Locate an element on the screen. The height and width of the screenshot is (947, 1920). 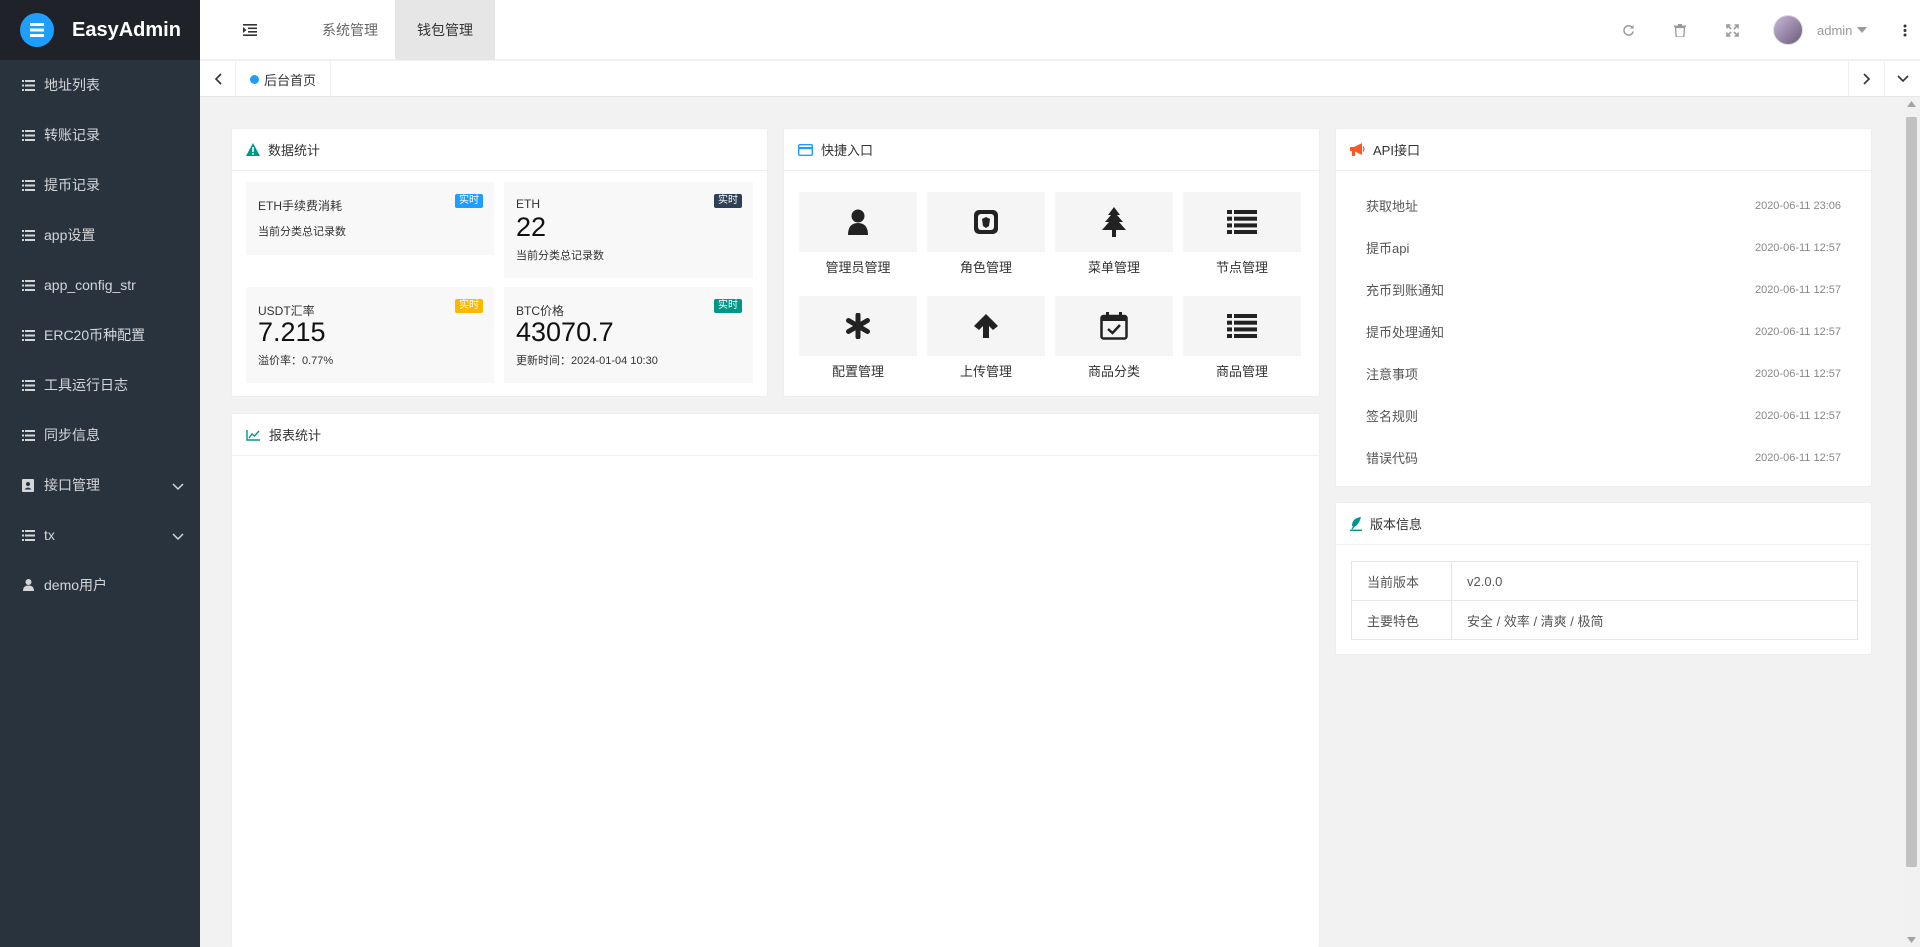
tab-system-management: 系统管理 is located at coordinates (350, 30).